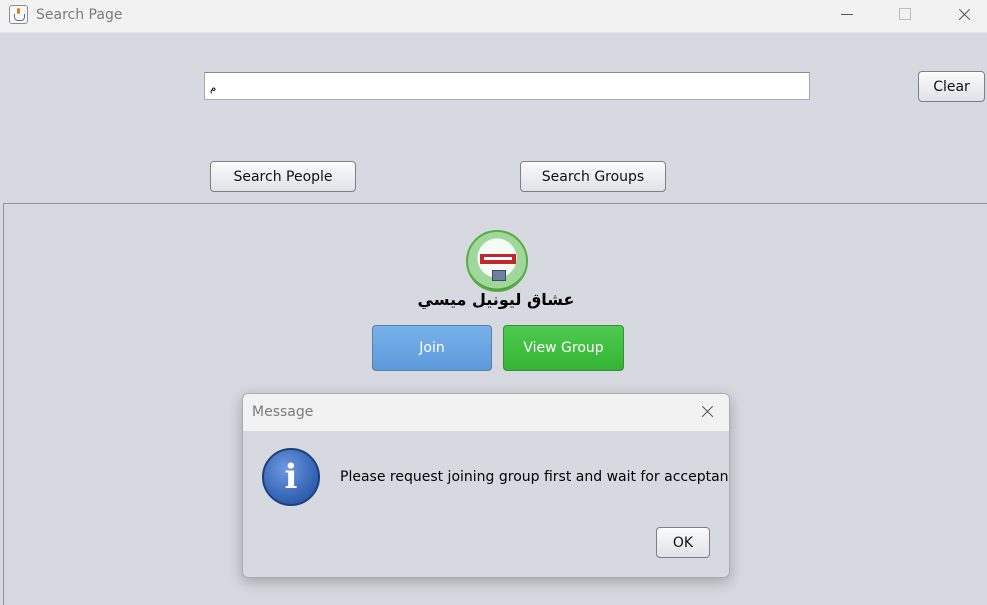  Describe the element at coordinates (563, 348) in the screenshot. I see `view-group-button: View Group` at that location.